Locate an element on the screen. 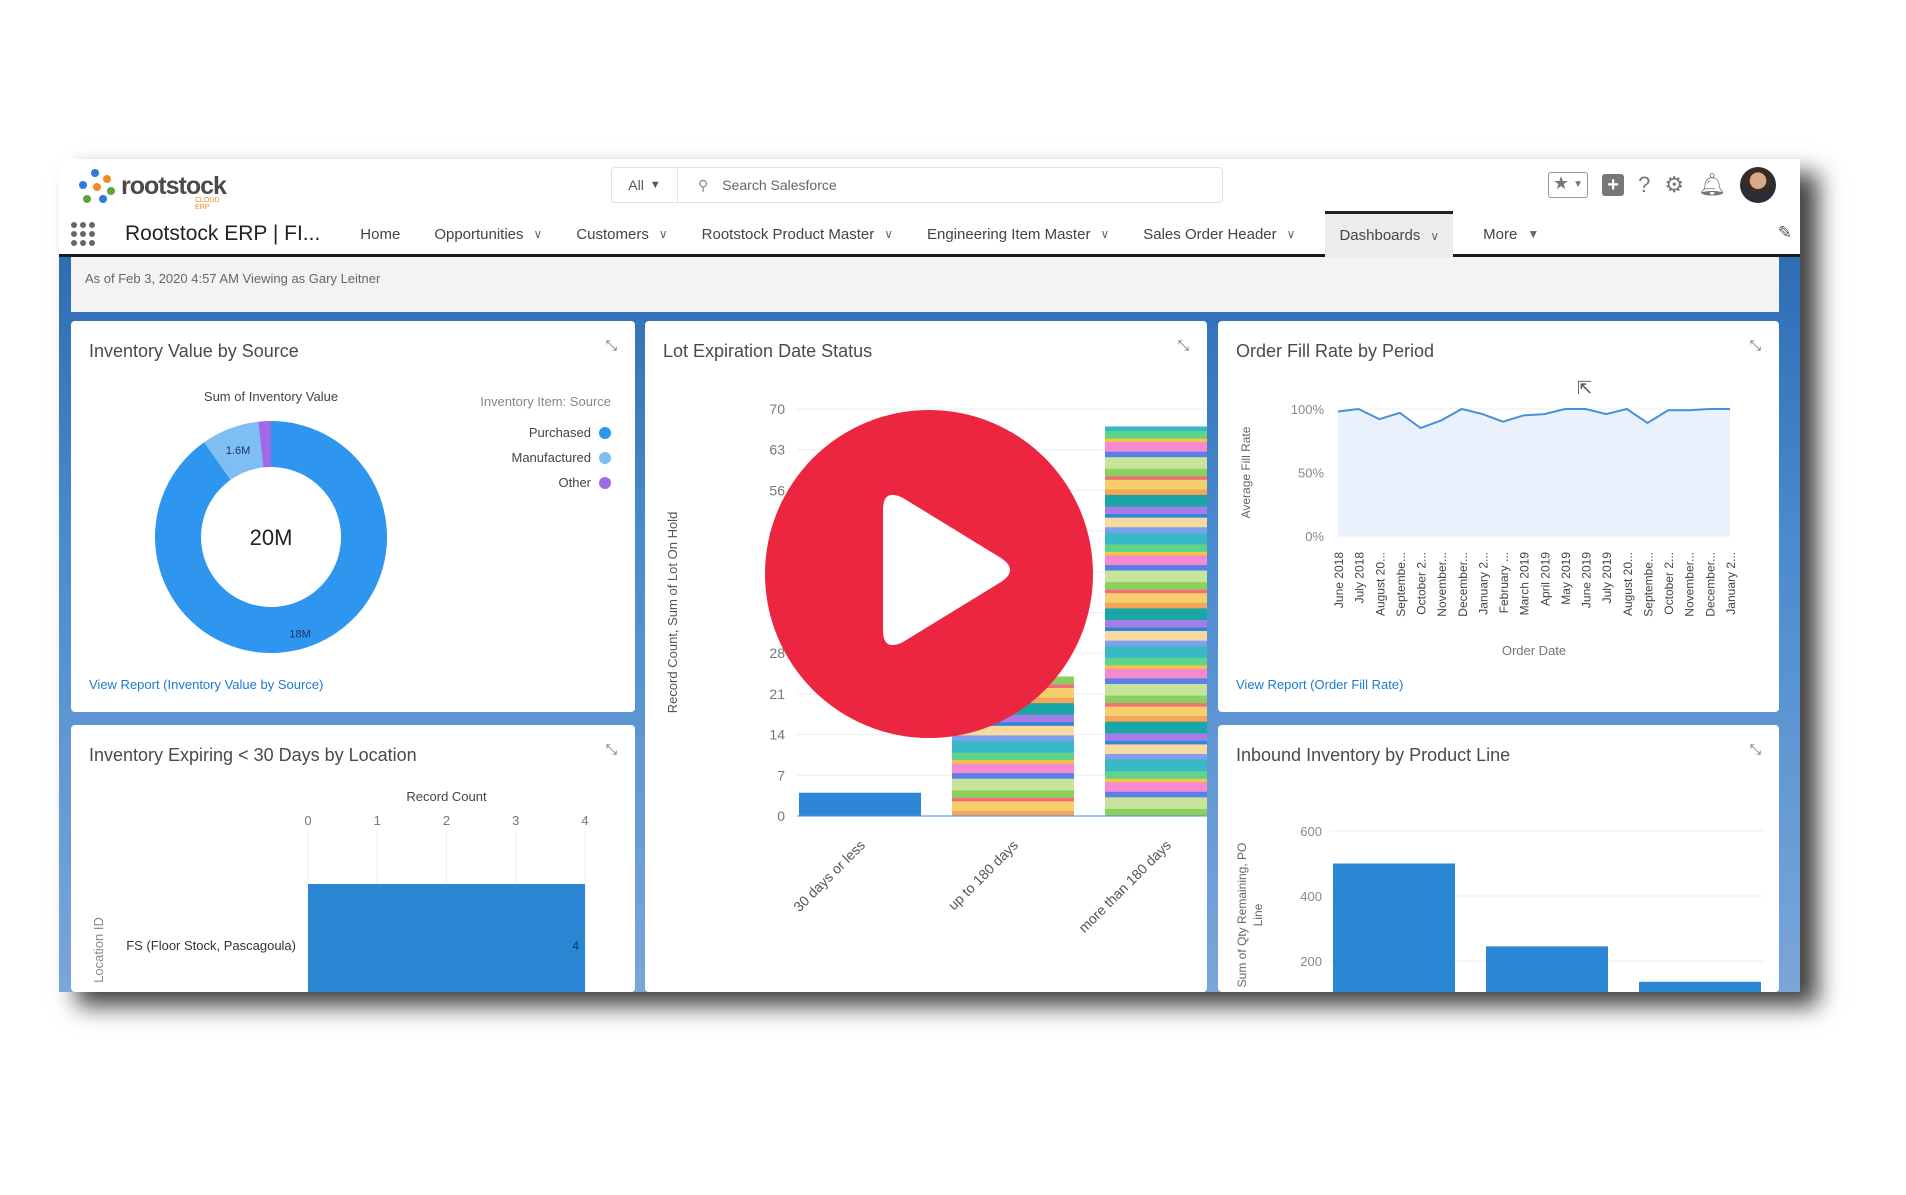 The height and width of the screenshot is (1195, 1906). star-icon: ★ is located at coordinates (1561, 183).